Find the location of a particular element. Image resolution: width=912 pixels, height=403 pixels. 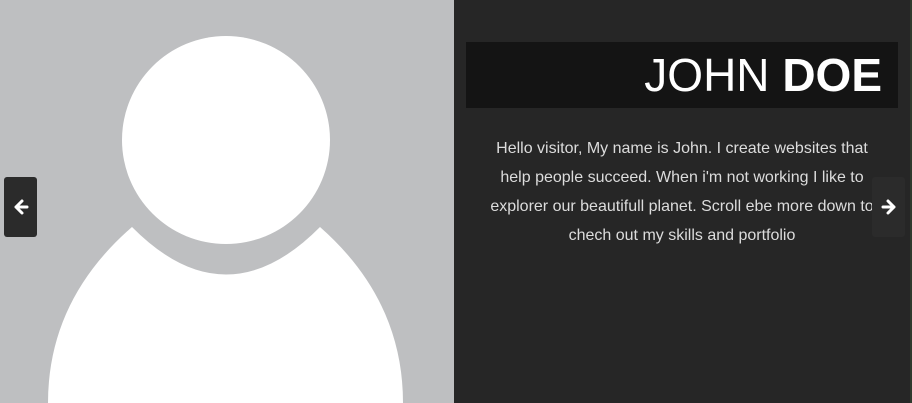

next-slide-button is located at coordinates (888, 207).